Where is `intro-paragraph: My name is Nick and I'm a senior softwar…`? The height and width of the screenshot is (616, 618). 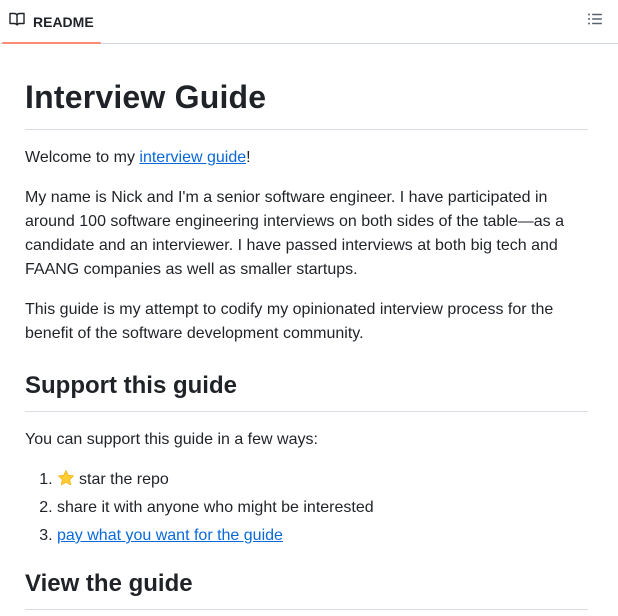
intro-paragraph: My name is Nick and I'm a senior softwar… is located at coordinates (295, 233).